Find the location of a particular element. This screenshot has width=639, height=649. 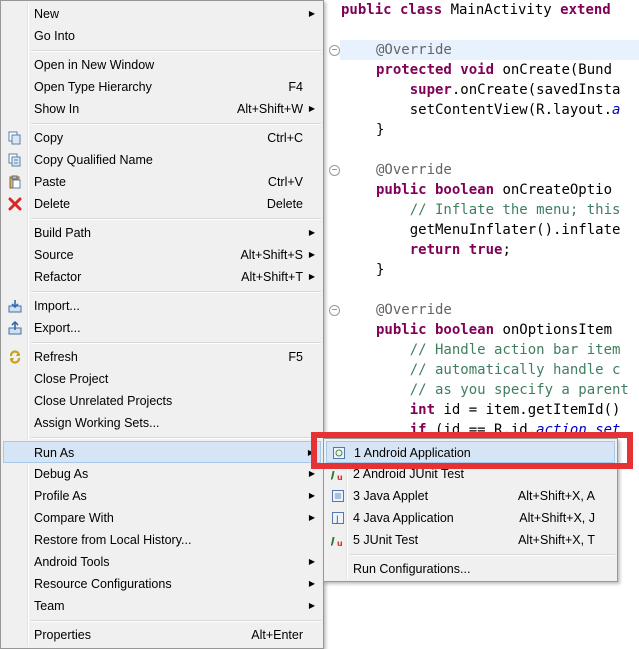

menu-item-label: Resource Configurations is located at coordinates (103, 584).